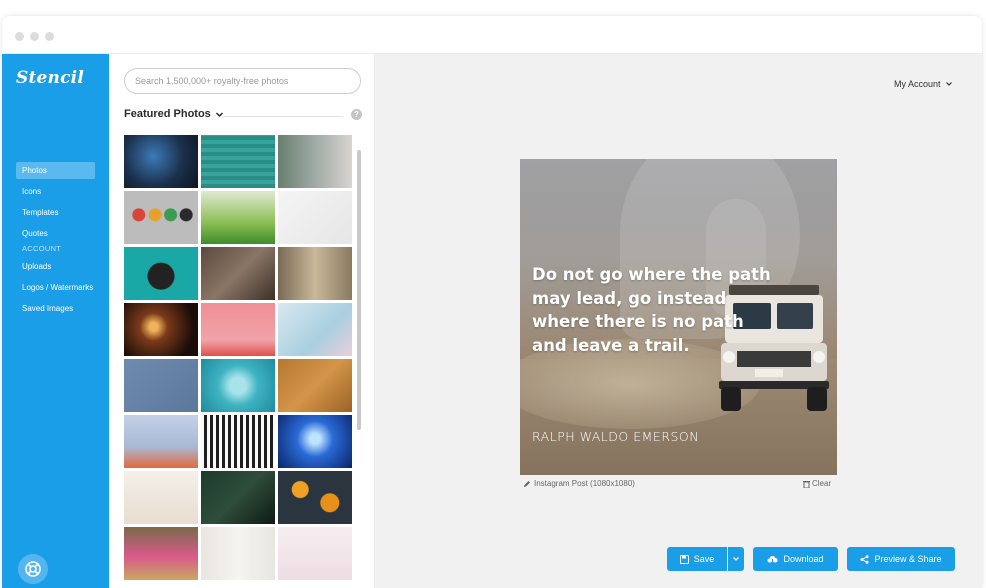  What do you see at coordinates (773, 559) in the screenshot?
I see `cloud-download-icon` at bounding box center [773, 559].